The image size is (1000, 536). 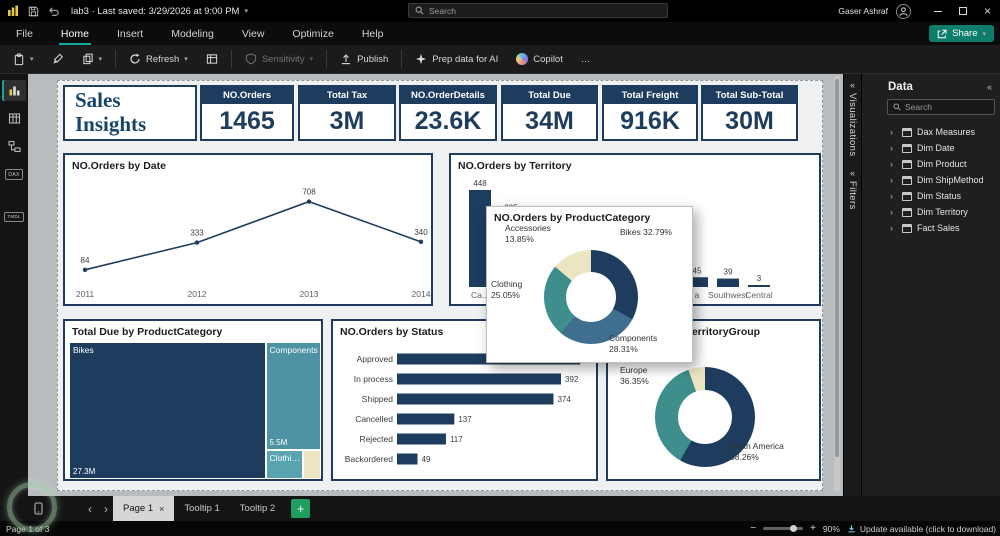 I want to click on menu-item-help: Help, so click(x=373, y=33).